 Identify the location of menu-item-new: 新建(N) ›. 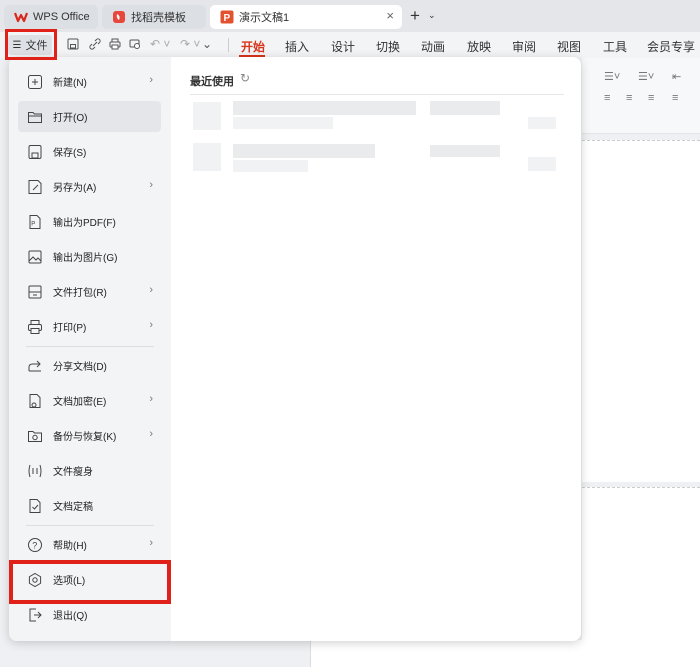
(89, 81).